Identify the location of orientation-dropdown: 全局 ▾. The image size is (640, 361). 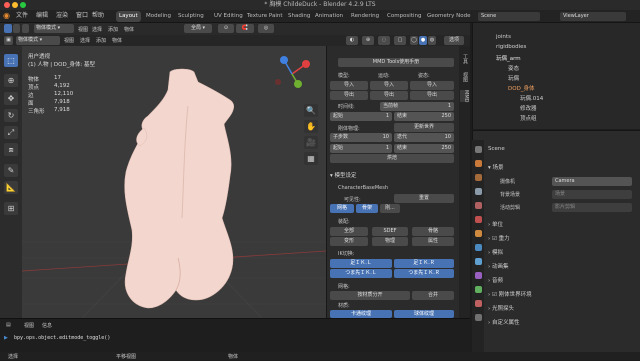
(198, 28).